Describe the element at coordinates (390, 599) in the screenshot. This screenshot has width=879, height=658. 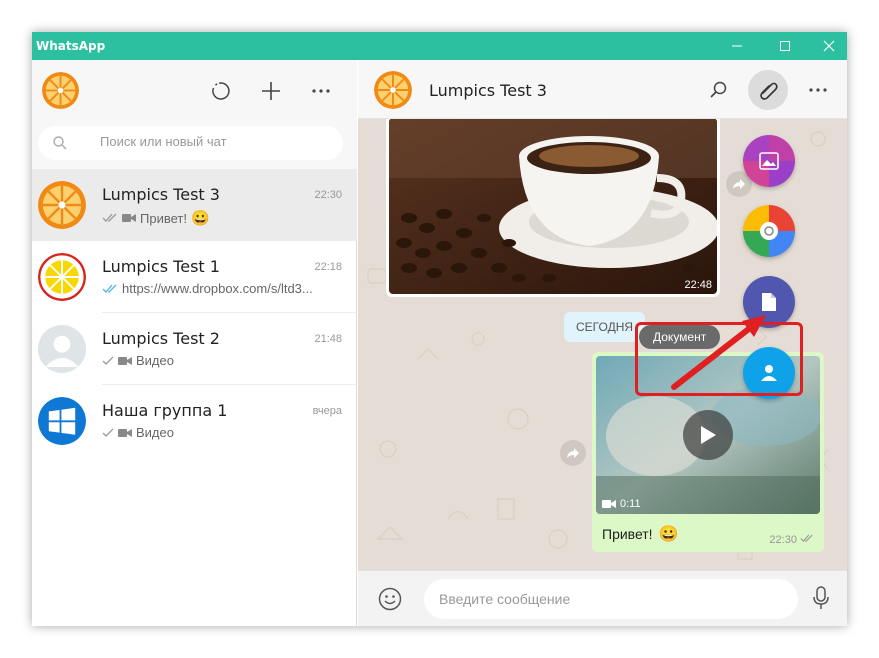
I see `emoji-smile-icon` at that location.